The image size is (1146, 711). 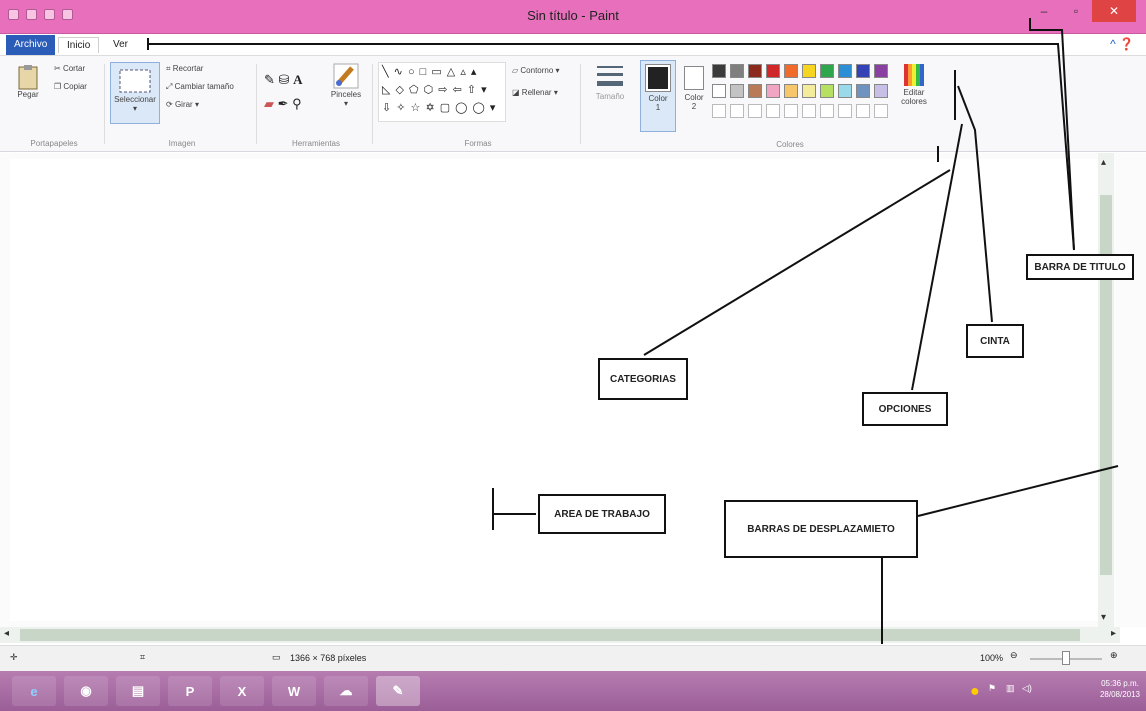 I want to click on resize-button: ⤢ Cambiar tamaño, so click(x=200, y=87).